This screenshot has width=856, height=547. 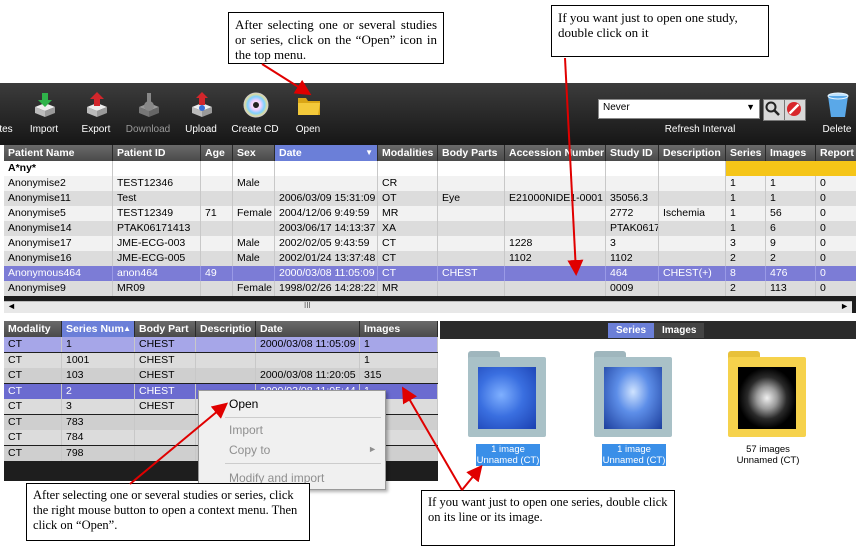 What do you see at coordinates (574, 166) in the screenshot?
I see `arrow-to-study-row` at bounding box center [574, 166].